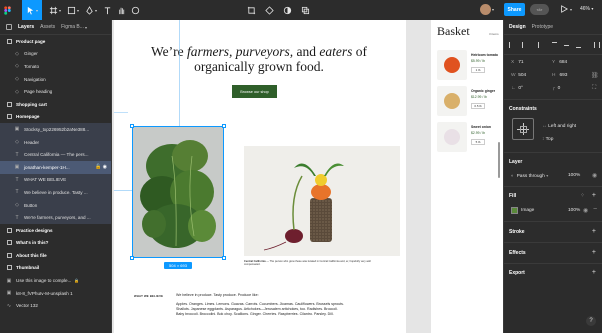  Describe the element at coordinates (594, 88) in the screenshot. I see `independent-corners-icon: ⛶` at that location.